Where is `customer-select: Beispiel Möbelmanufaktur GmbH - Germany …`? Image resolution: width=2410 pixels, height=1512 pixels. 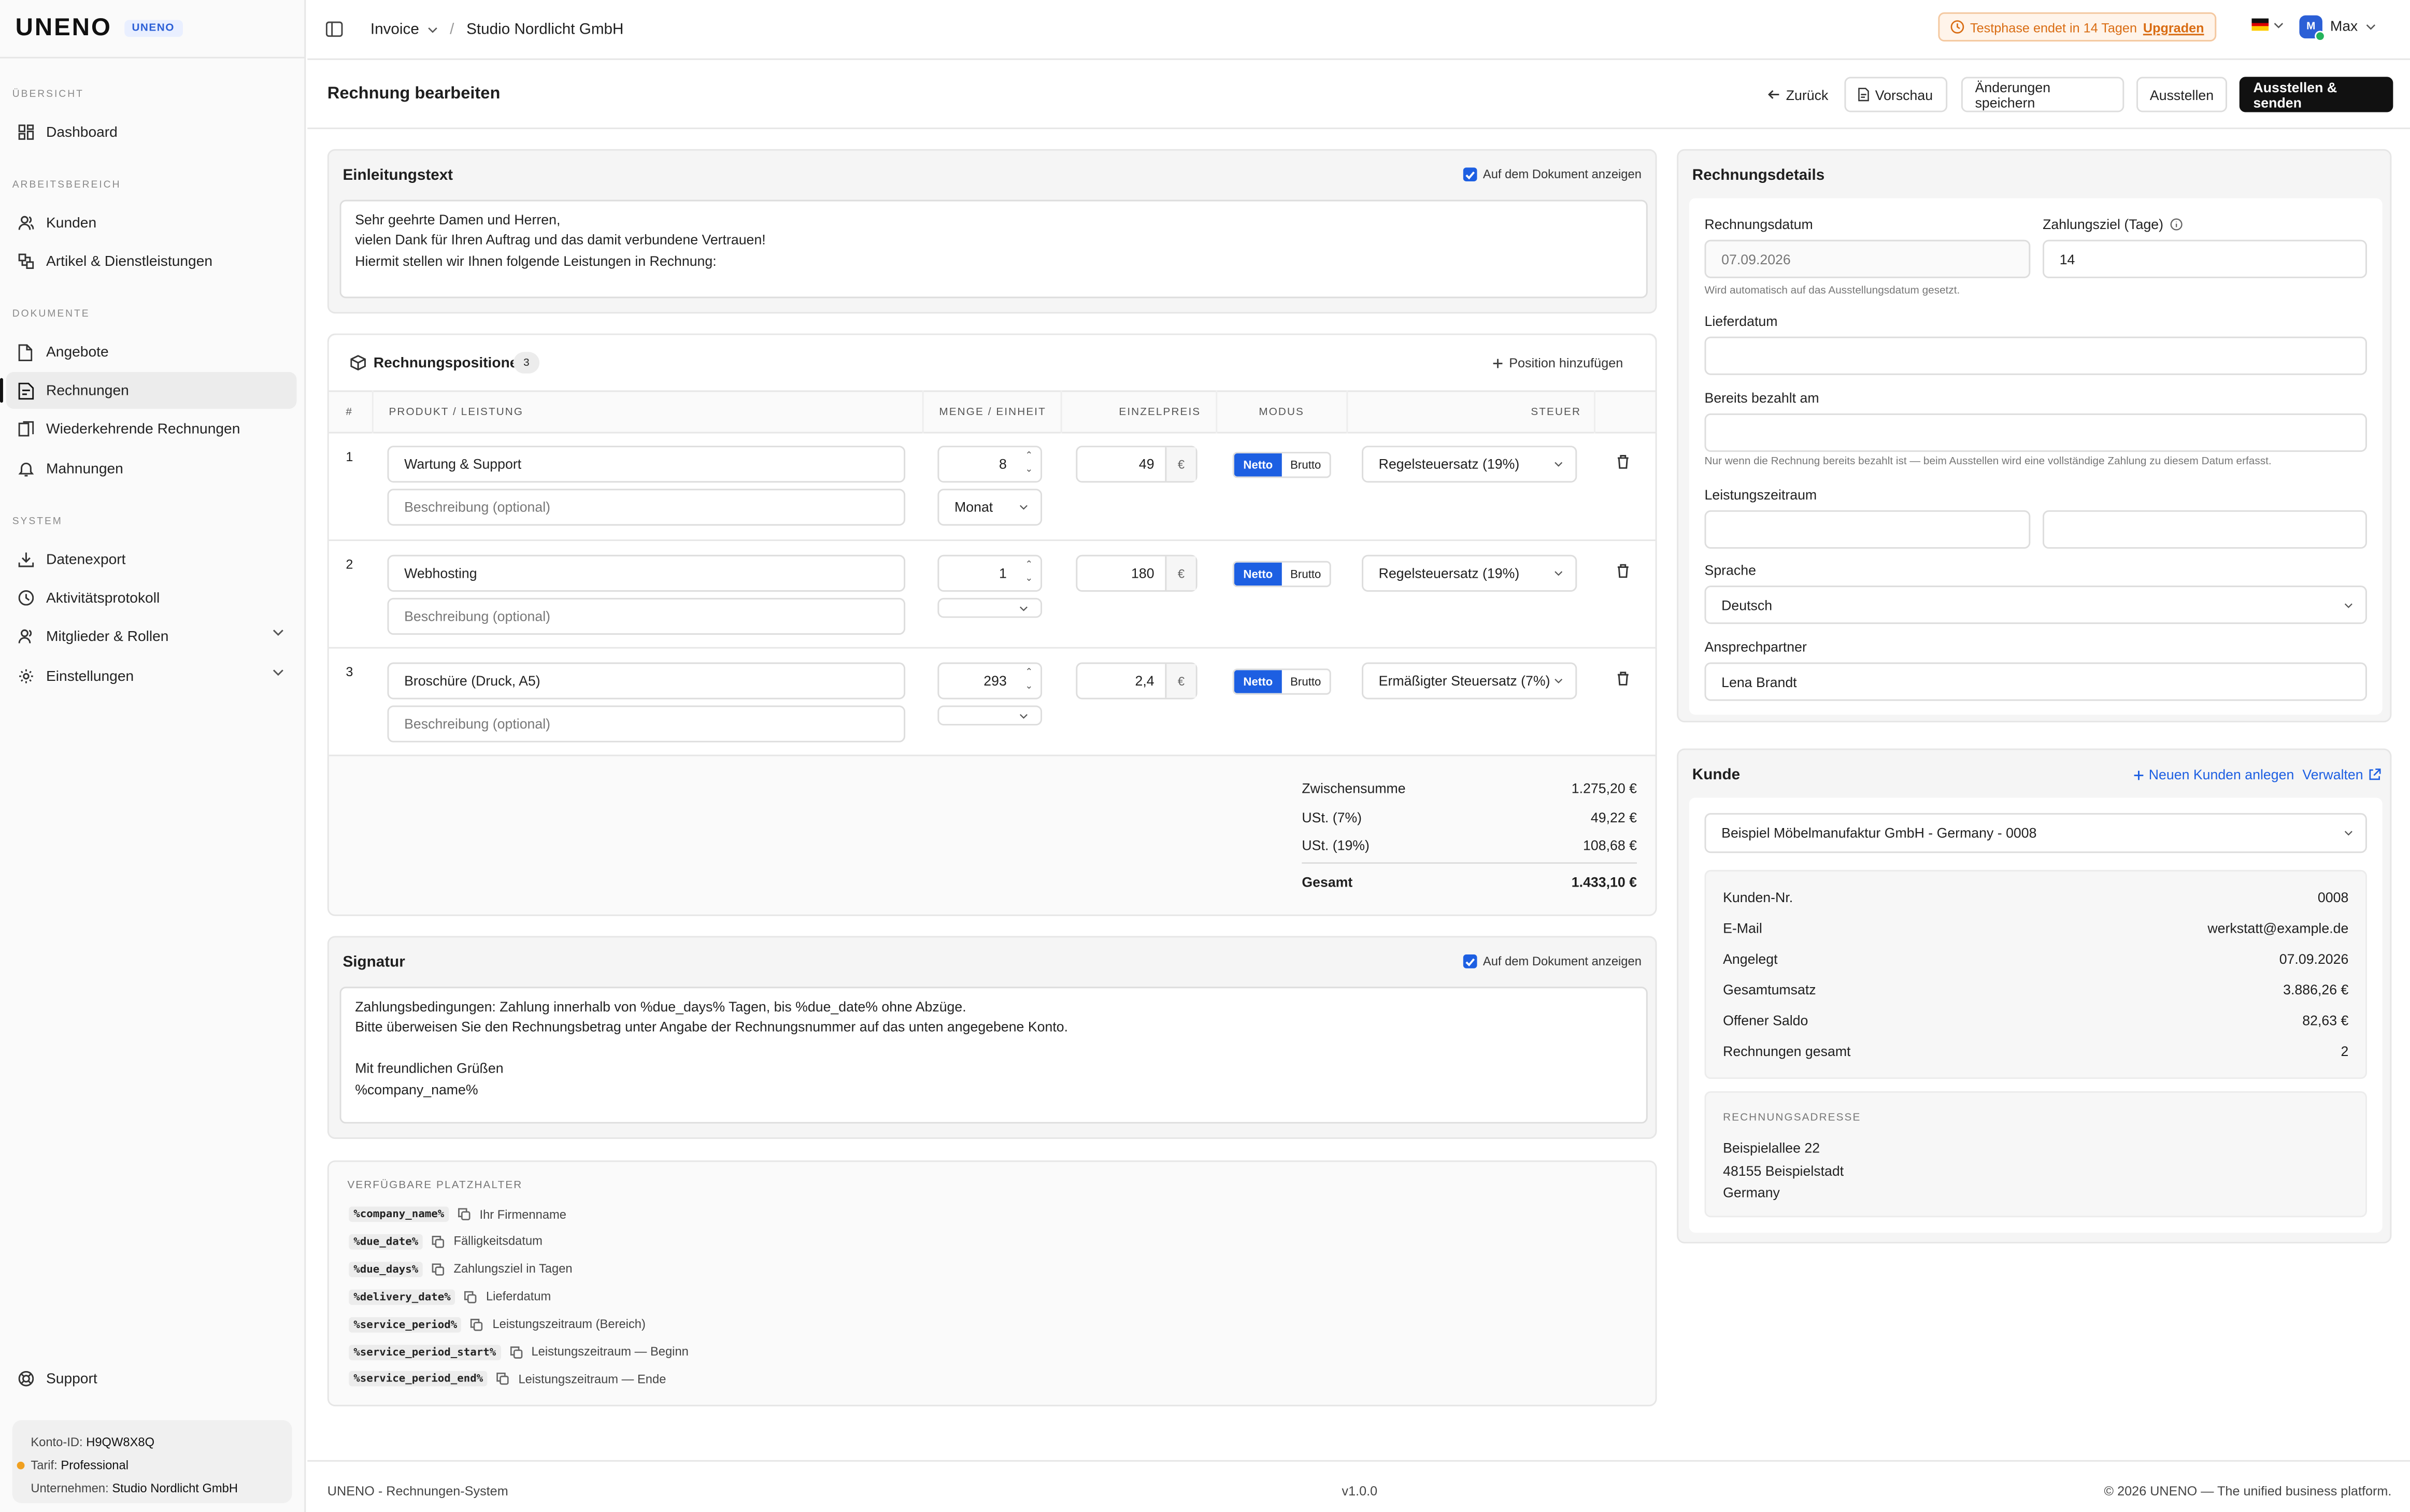 customer-select: Beispiel Möbelmanufaktur GmbH - Germany … is located at coordinates (2035, 833).